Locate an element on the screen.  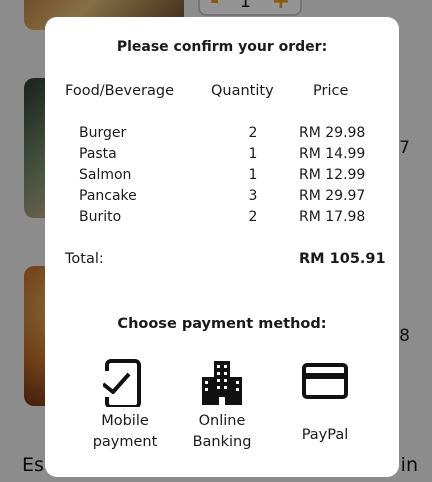
credit-card-icon is located at coordinates (325, 381).